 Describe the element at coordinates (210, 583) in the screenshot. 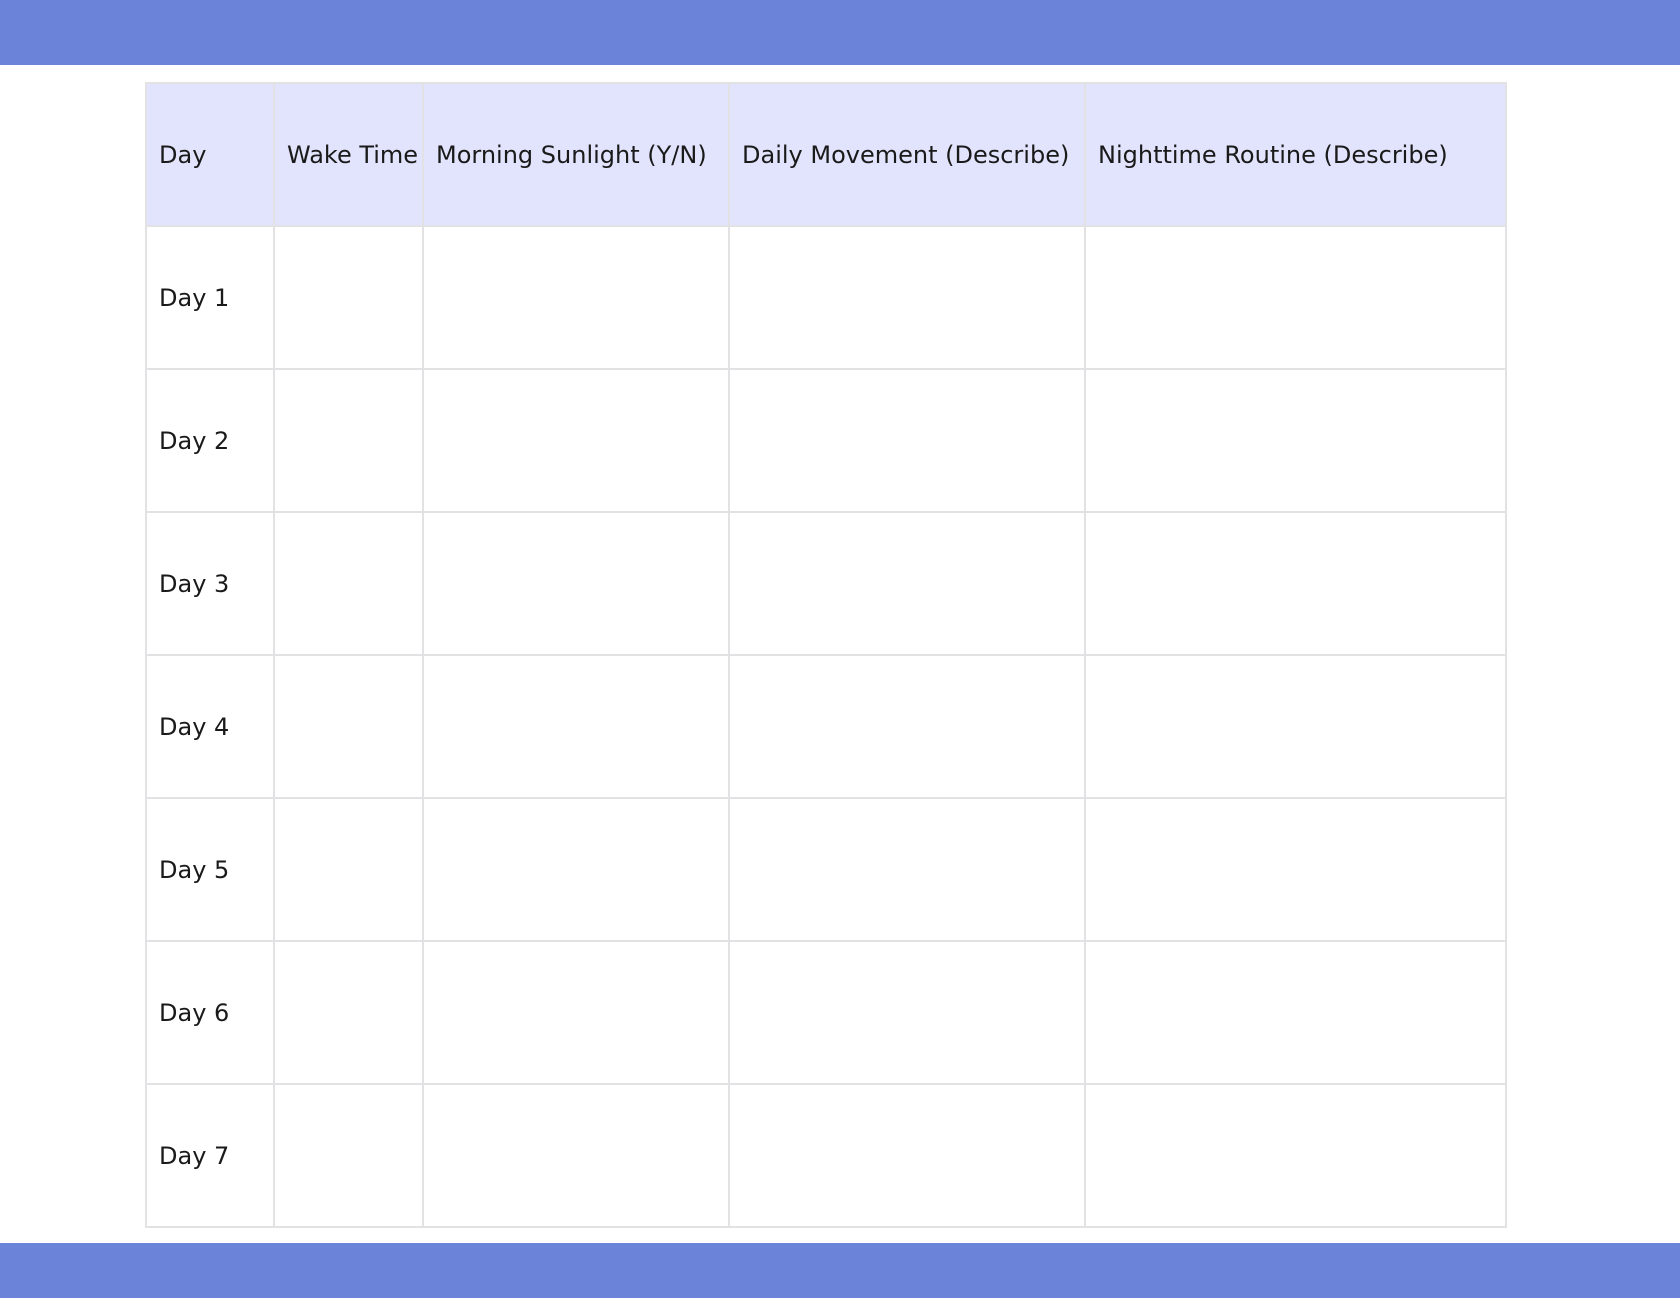

I see `day-cell: Day 3` at that location.